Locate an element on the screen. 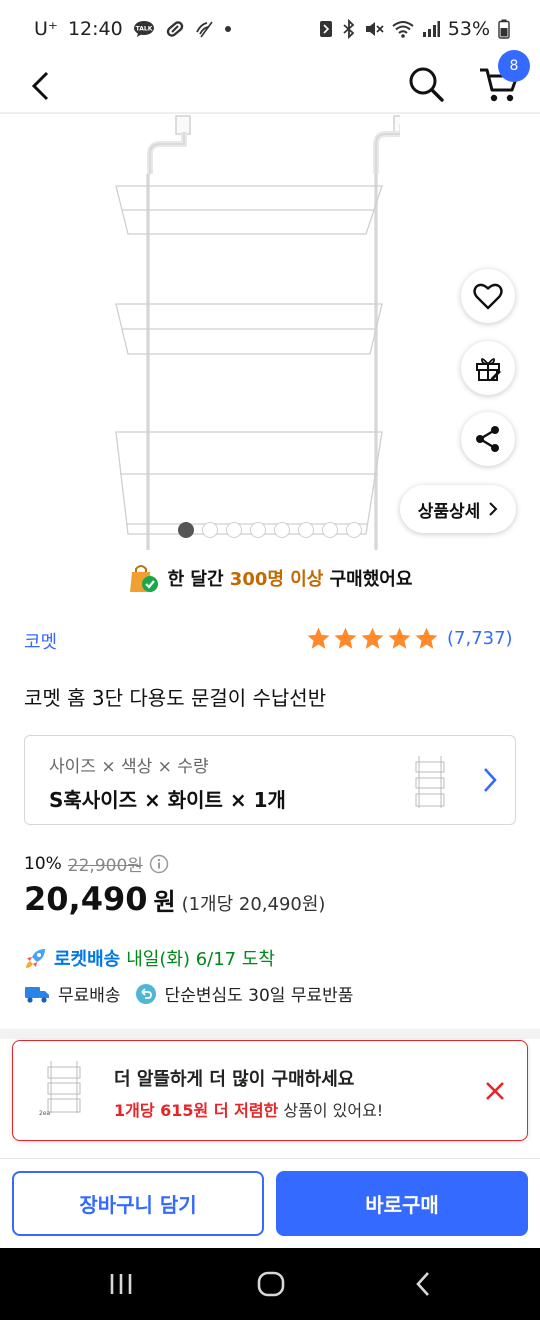  top-navigation is located at coordinates (270, 86).